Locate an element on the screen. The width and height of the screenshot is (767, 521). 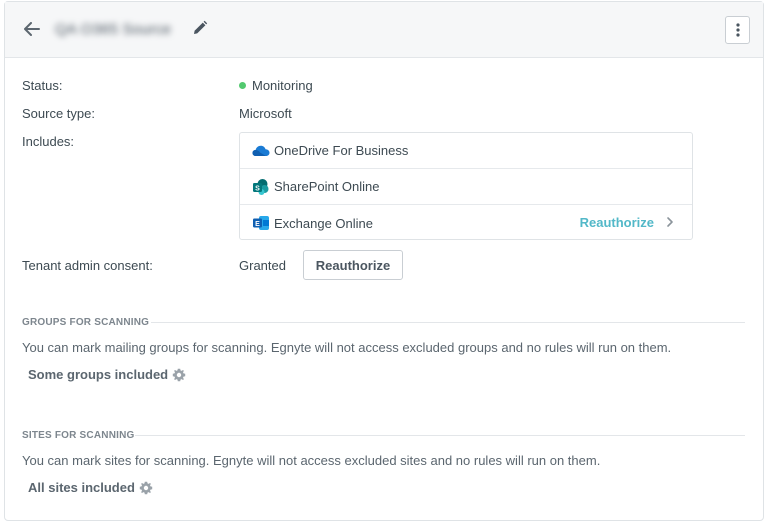
kebab-menu-icon is located at coordinates (737, 30).